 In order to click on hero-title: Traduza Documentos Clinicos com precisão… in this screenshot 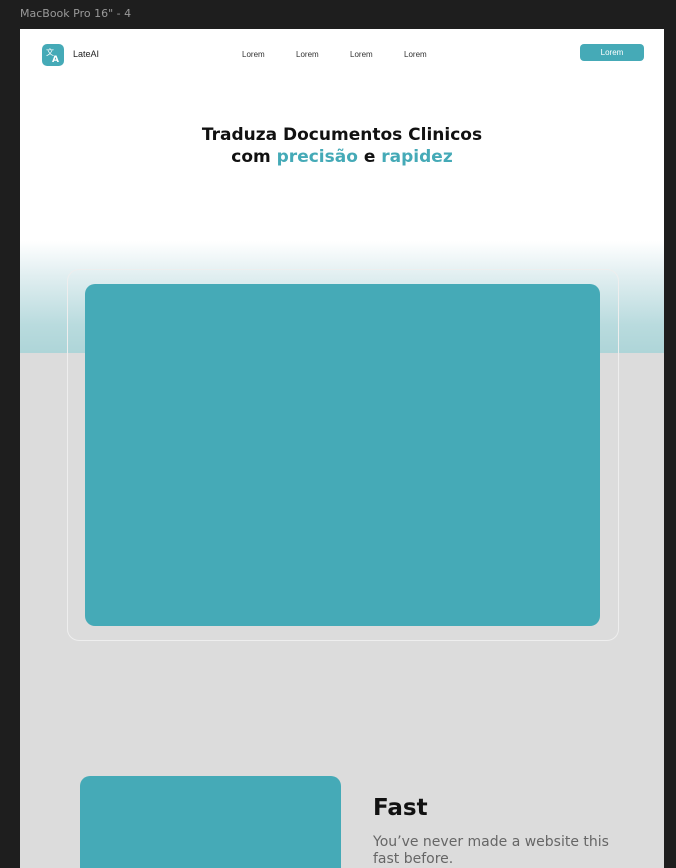, I will do `click(342, 146)`.